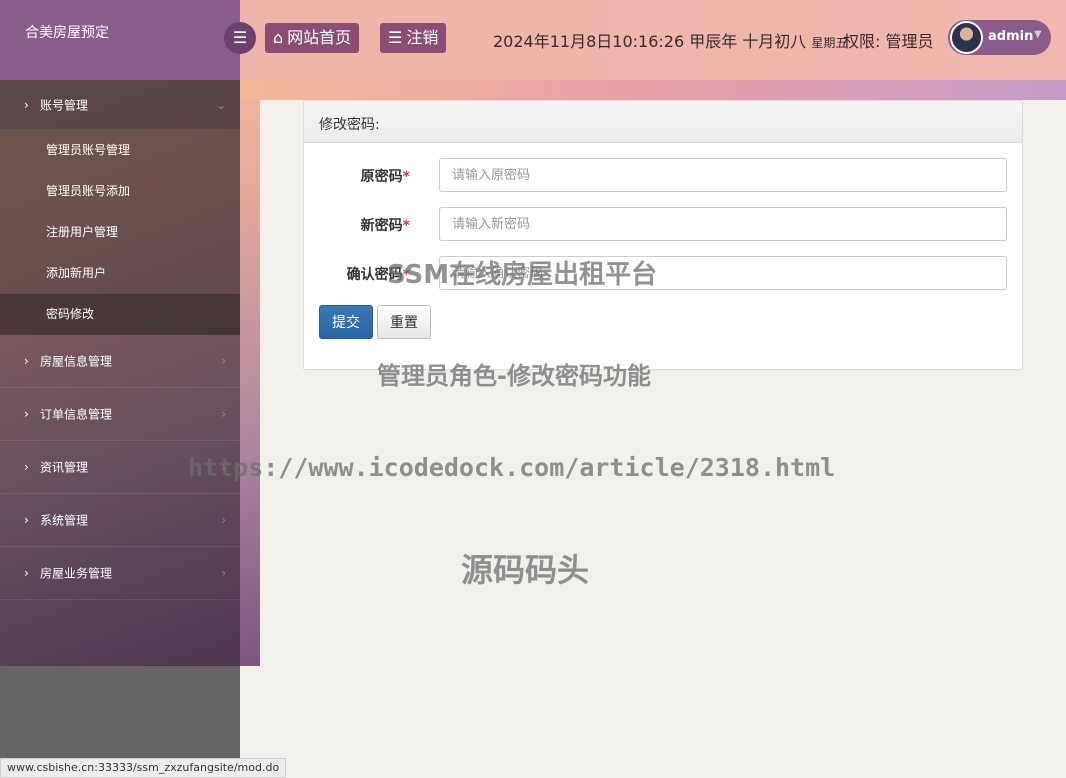 This screenshot has height=778, width=1066. What do you see at coordinates (1011, 36) in the screenshot?
I see `user-name: admin` at bounding box center [1011, 36].